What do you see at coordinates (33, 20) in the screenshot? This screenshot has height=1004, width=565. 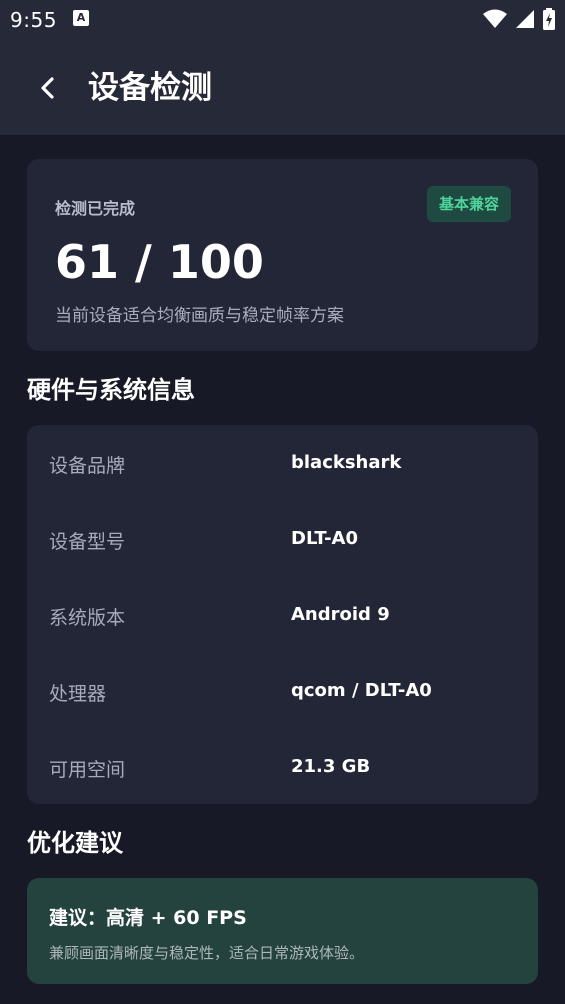 I see `status-time: 9:55` at bounding box center [33, 20].